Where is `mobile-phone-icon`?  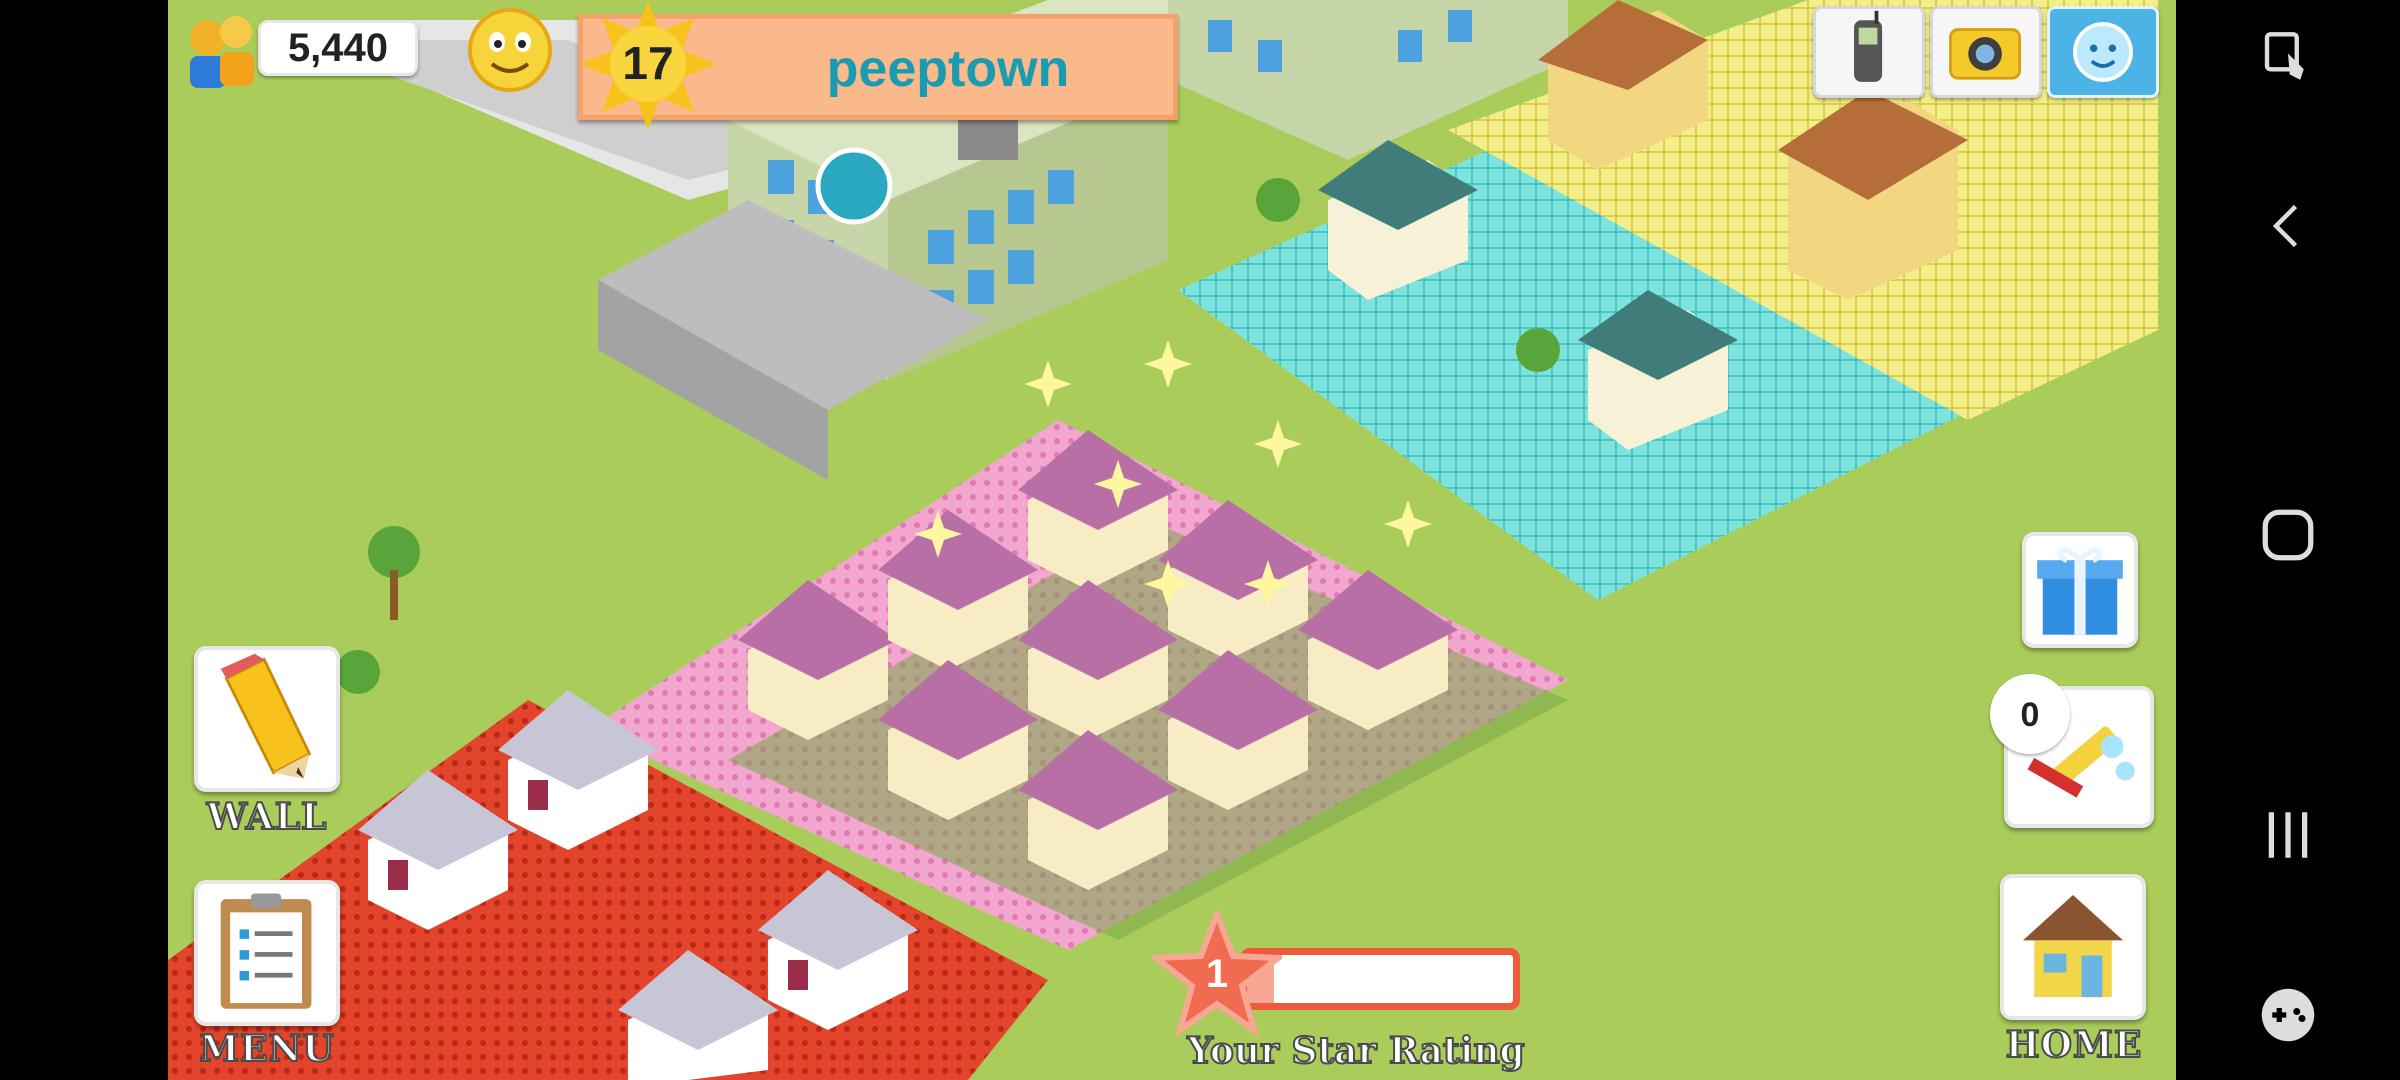 mobile-phone-icon is located at coordinates (1868, 46).